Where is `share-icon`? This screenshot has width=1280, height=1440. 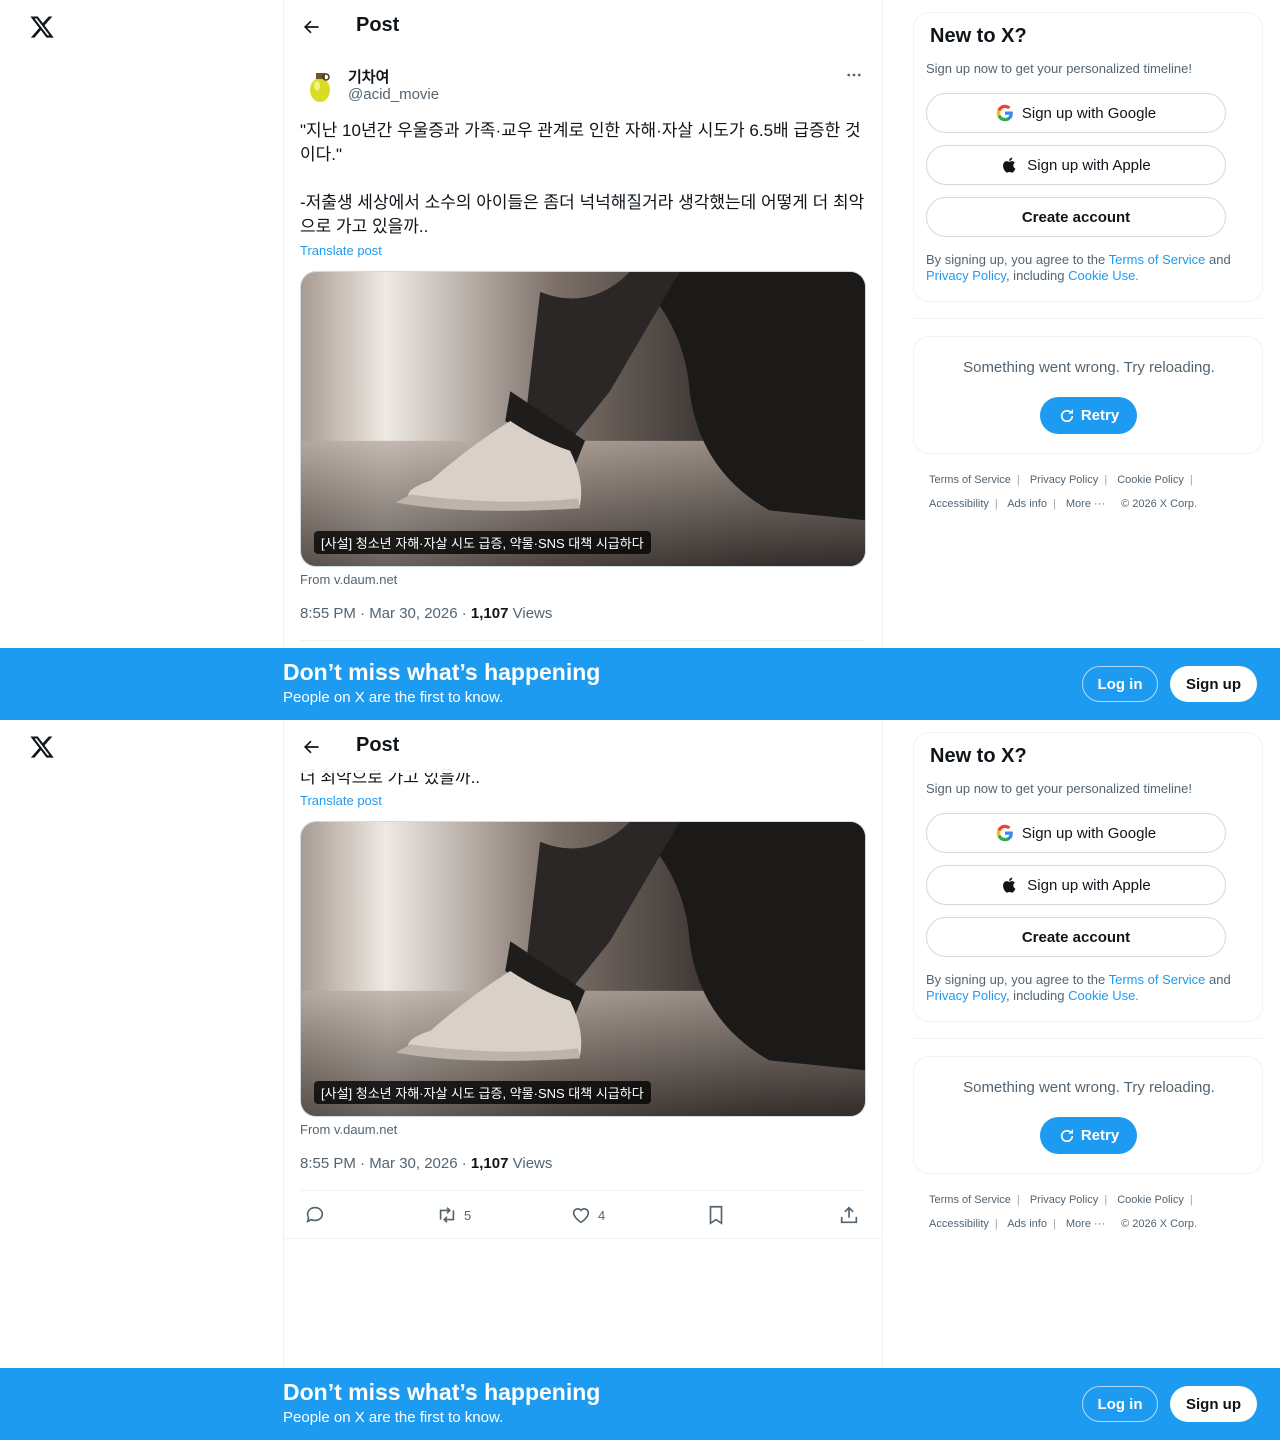
share-icon is located at coordinates (849, 1215).